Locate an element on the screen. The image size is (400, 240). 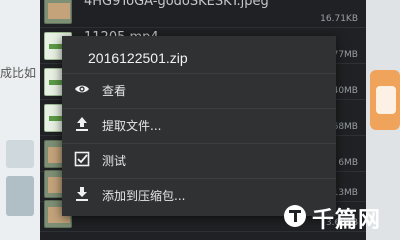
file-row: 4HG9ToGA-godoSKESKY.jpeg 16.71KB is located at coordinates (203, 14).